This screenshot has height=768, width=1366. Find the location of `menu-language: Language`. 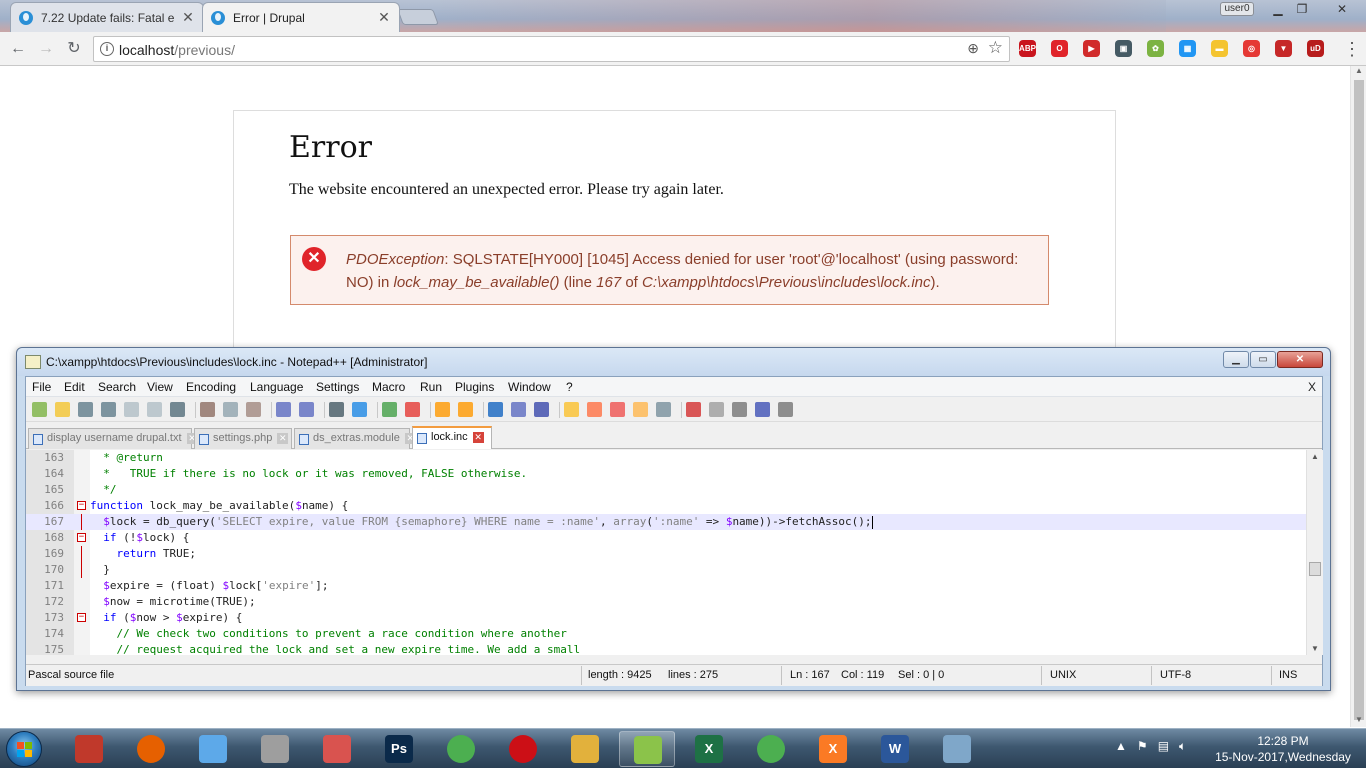

menu-language: Language is located at coordinates (276, 387).